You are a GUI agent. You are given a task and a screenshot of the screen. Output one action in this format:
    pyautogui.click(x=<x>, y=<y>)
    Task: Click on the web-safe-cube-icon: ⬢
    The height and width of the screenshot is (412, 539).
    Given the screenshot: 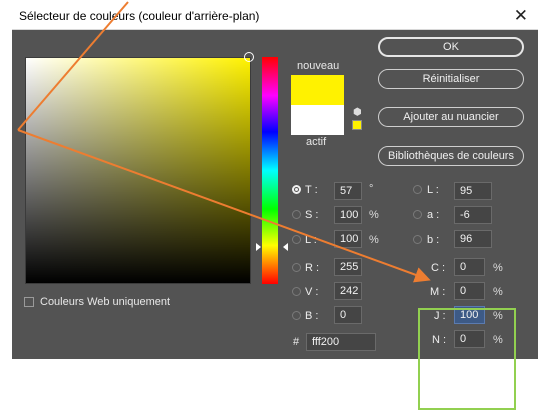 What is the action you would take?
    pyautogui.click(x=357, y=113)
    